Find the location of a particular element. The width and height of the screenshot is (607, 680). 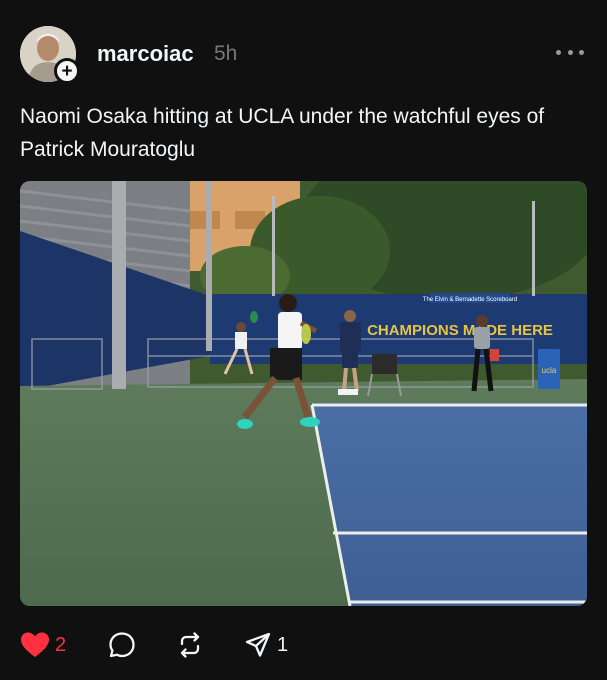

like-button: 2 is located at coordinates (43, 645).